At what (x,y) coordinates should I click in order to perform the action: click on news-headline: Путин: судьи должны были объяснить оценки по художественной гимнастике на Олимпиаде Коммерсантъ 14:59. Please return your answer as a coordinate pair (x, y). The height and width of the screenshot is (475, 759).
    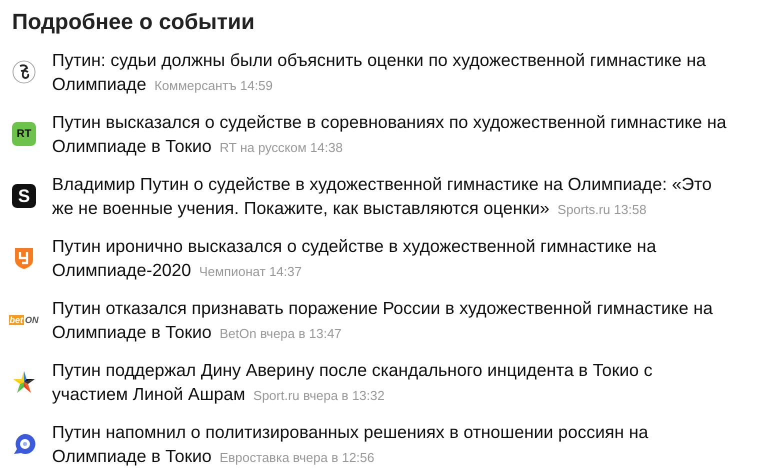
    Looking at the image, I should click on (389, 73).